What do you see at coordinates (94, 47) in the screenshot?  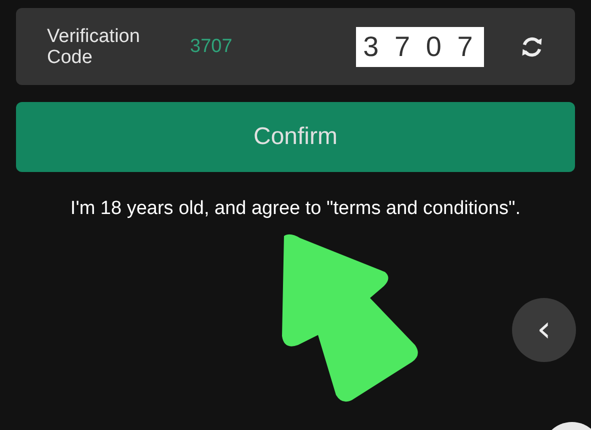 I see `field-label: Verification Code` at bounding box center [94, 47].